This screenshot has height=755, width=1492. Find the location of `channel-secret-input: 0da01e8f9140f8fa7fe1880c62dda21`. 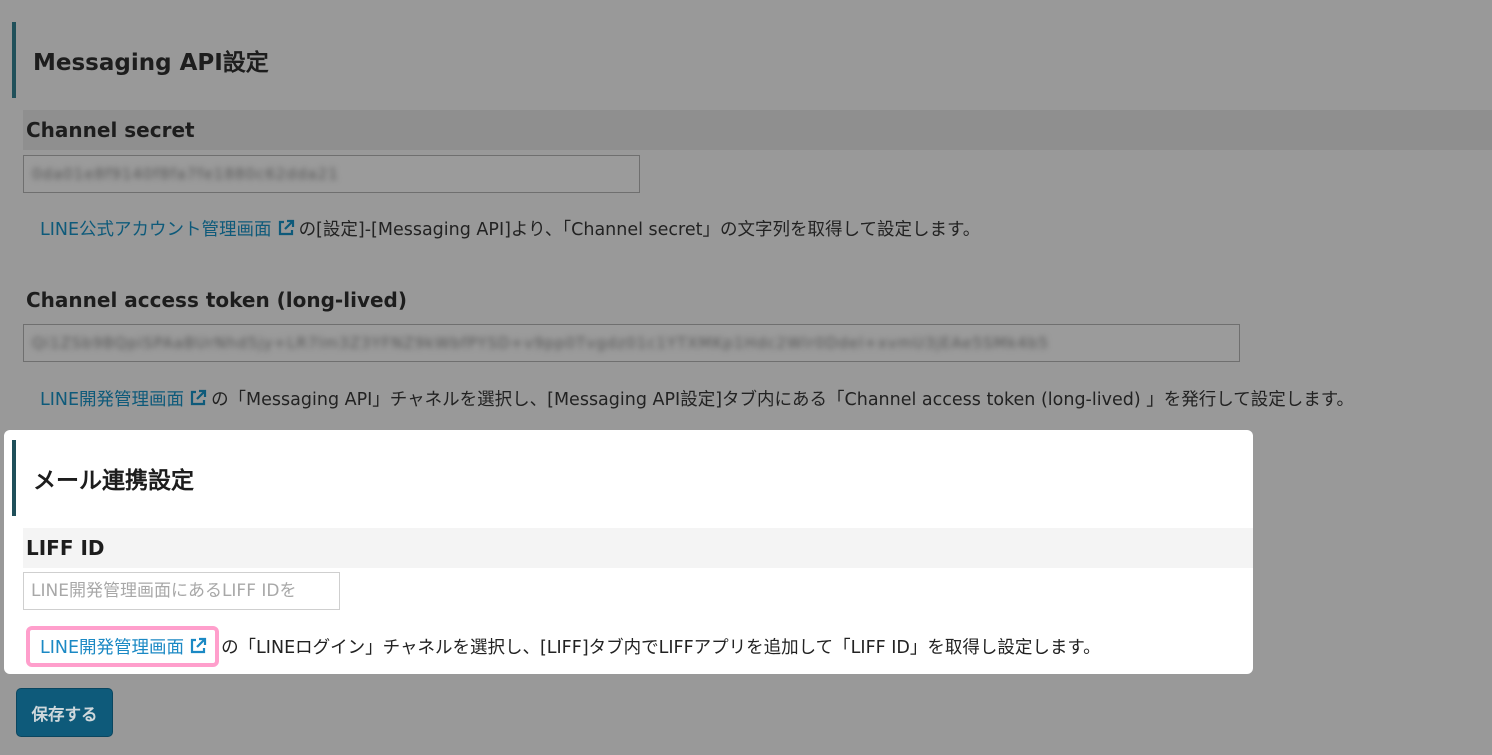

channel-secret-input: 0da01e8f9140f8fa7fe1880c62dda21 is located at coordinates (331, 174).